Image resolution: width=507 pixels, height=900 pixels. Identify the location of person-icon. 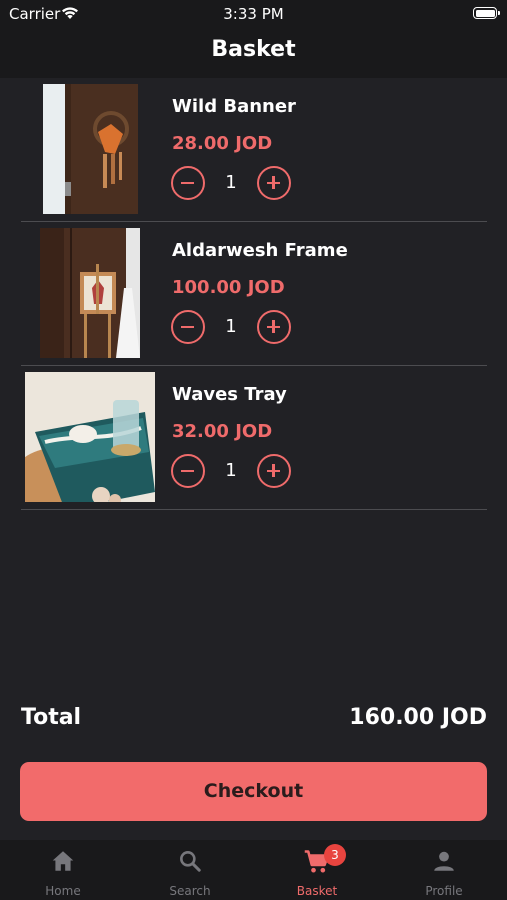
(444, 861).